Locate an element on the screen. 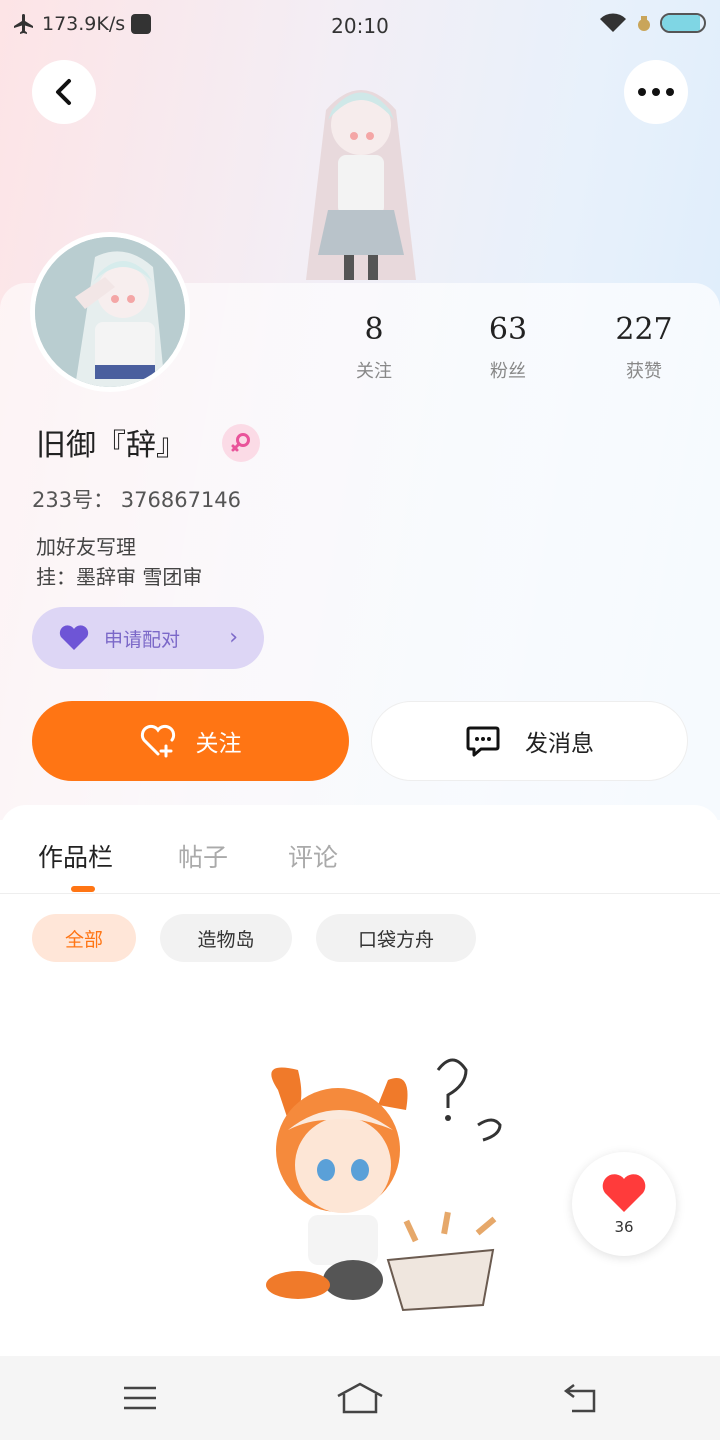 The width and height of the screenshot is (720, 1440). filter-all: 全部 is located at coordinates (84, 938).